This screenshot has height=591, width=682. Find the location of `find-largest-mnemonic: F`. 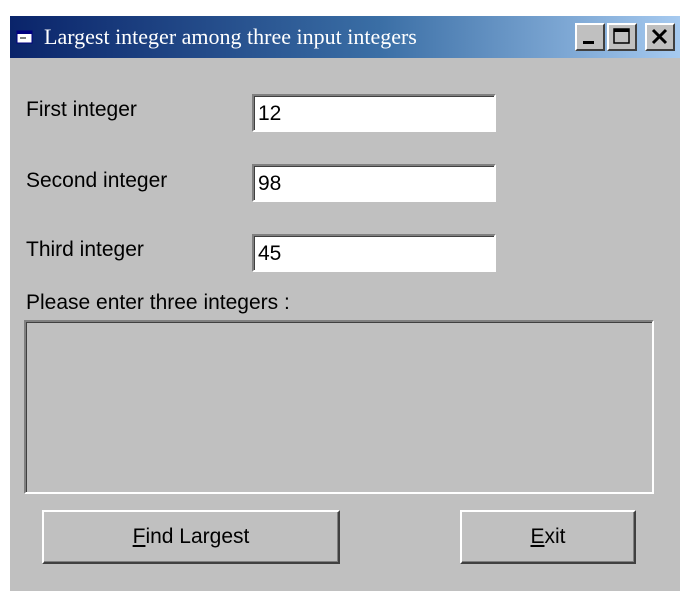

find-largest-mnemonic: F is located at coordinates (139, 536).